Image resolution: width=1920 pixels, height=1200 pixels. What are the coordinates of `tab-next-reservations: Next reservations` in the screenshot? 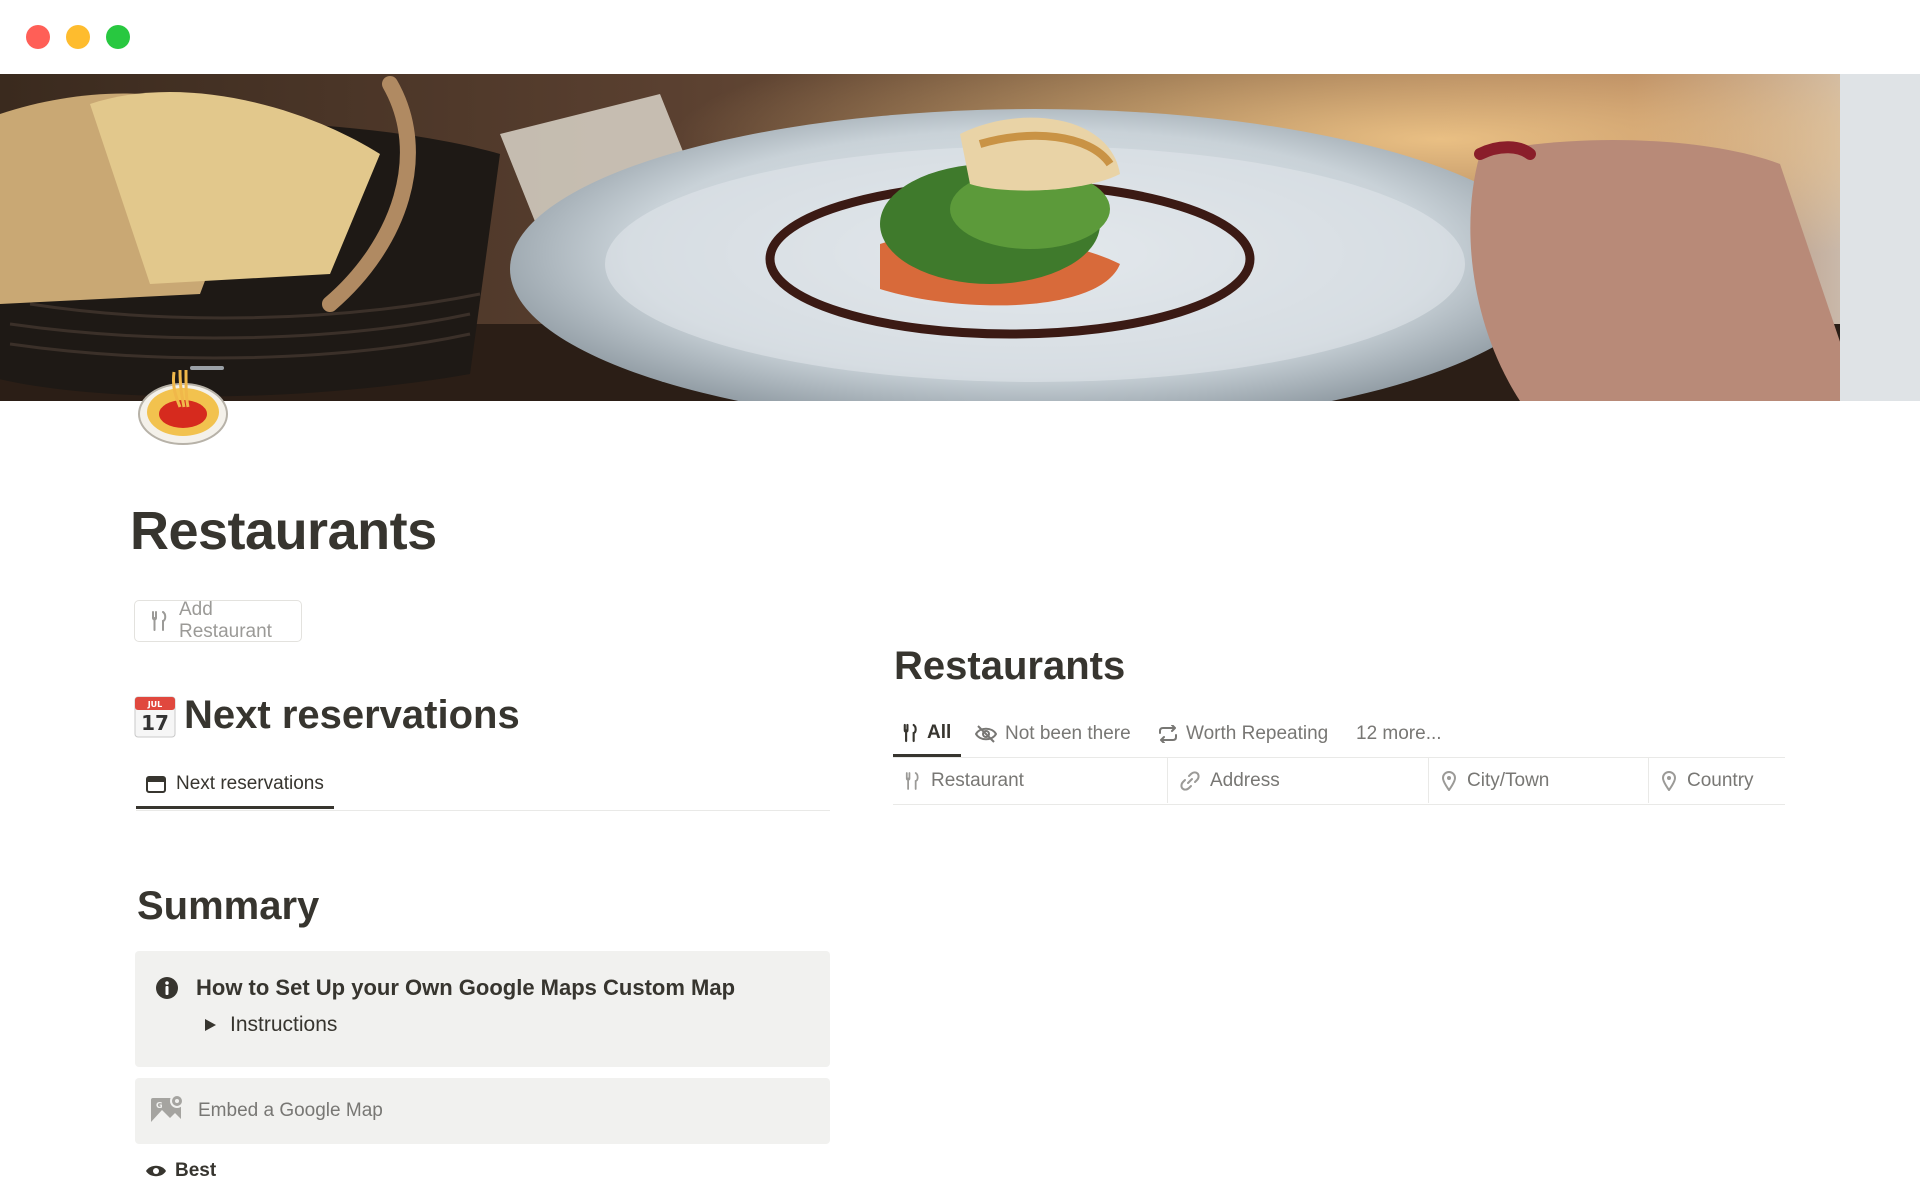 It's located at (235, 785).